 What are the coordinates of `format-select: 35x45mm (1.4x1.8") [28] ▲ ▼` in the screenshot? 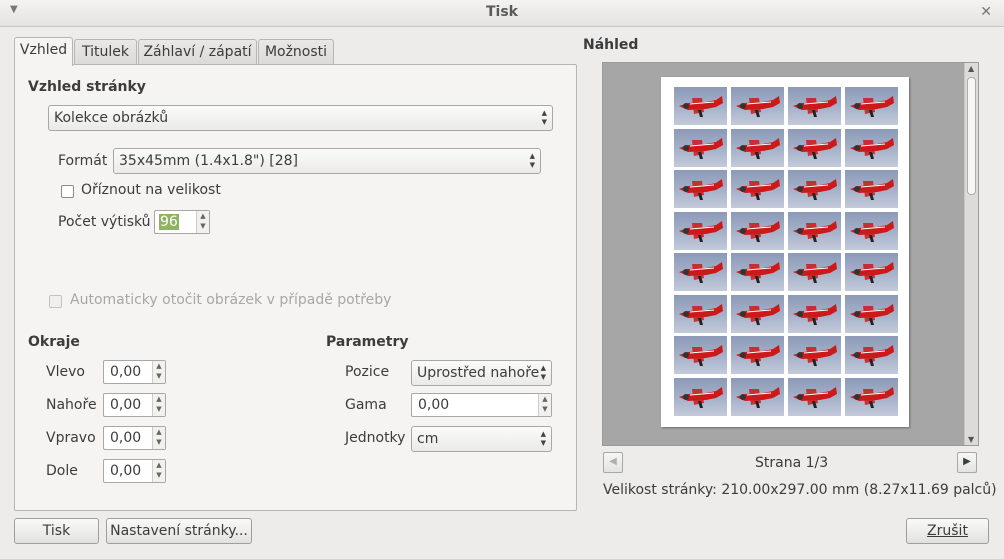 It's located at (327, 161).